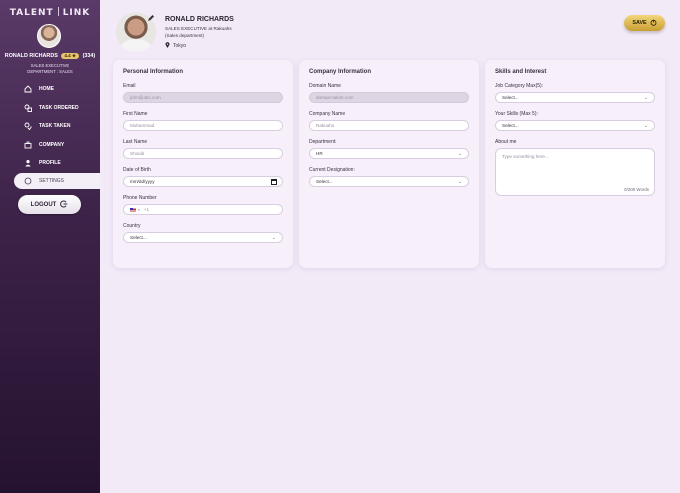  I want to click on dob-field: mm/dd/yyyy, so click(203, 181).